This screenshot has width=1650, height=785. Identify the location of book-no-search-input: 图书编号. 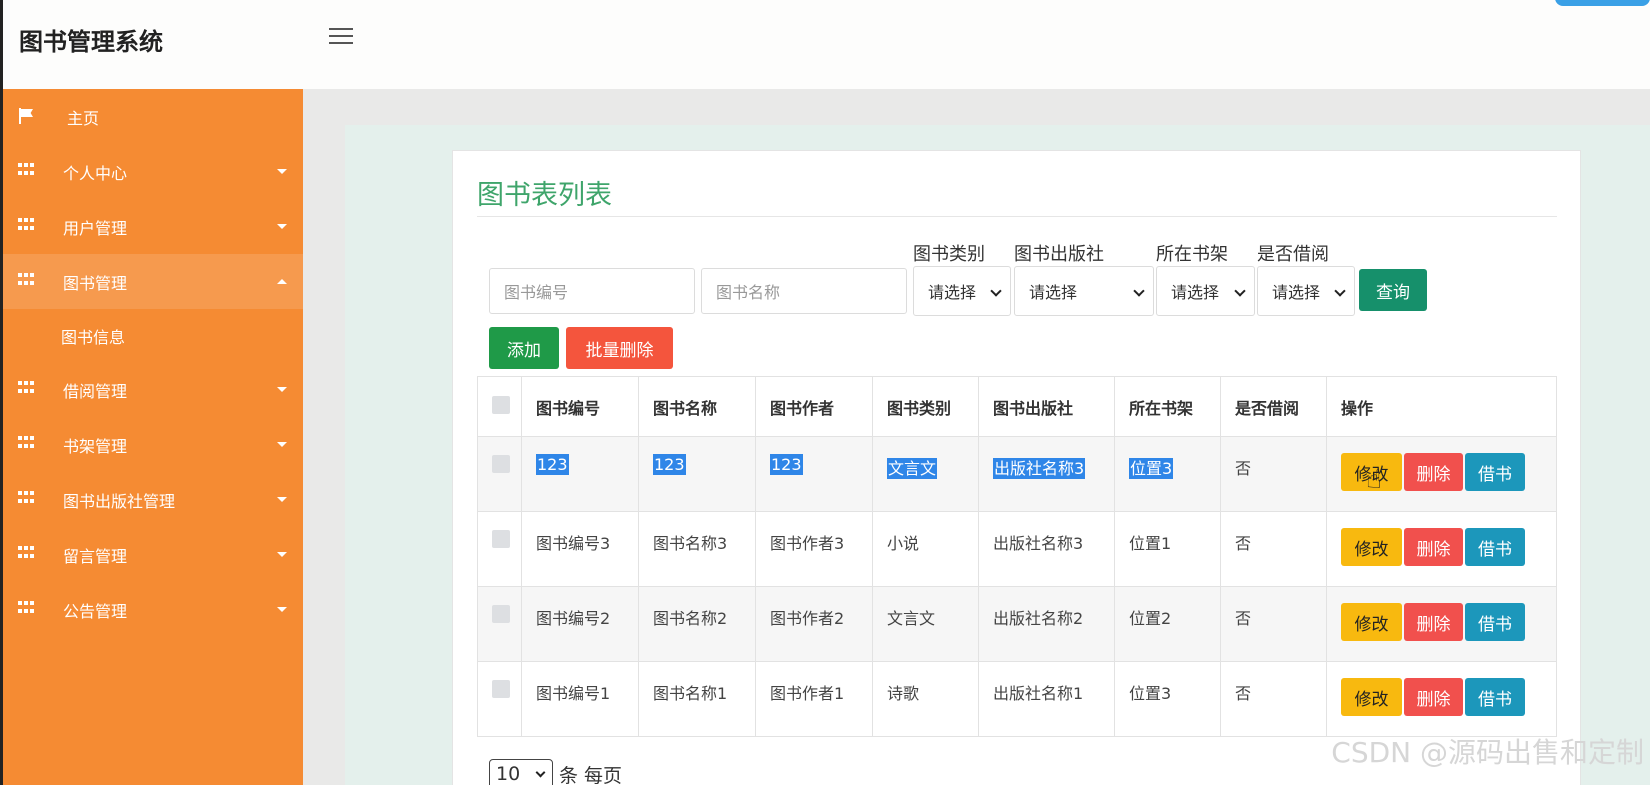
(592, 291).